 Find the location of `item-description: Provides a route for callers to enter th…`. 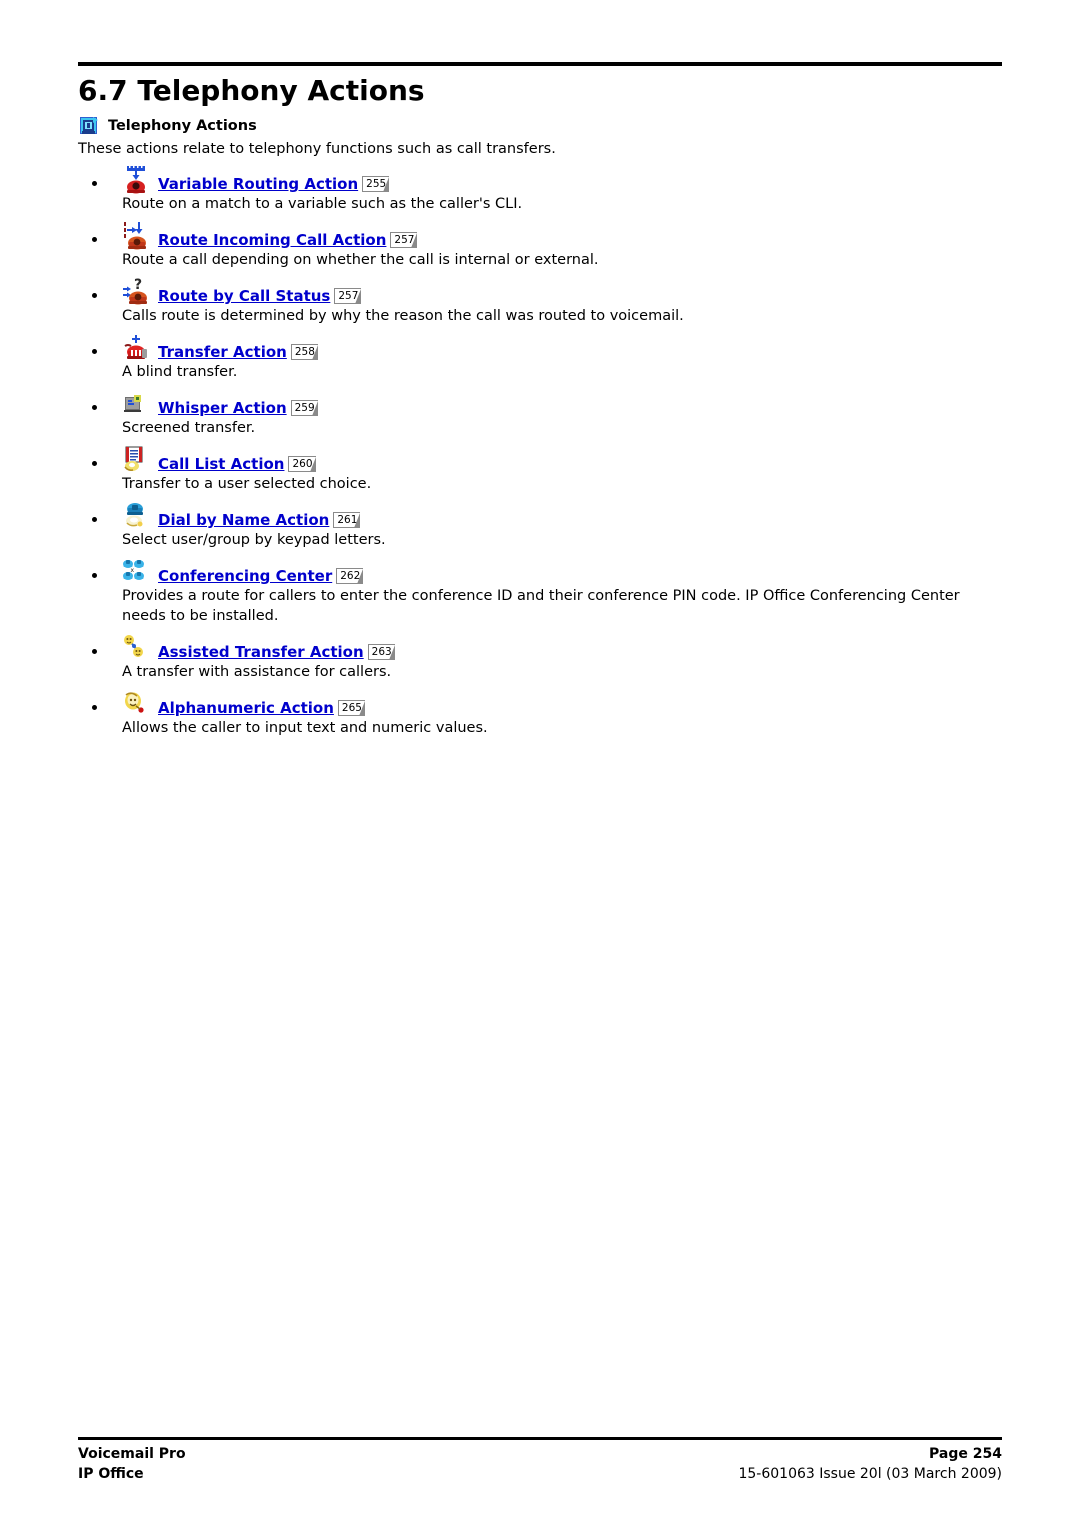

item-description: Provides a route for callers to enter th… is located at coordinates (541, 606).